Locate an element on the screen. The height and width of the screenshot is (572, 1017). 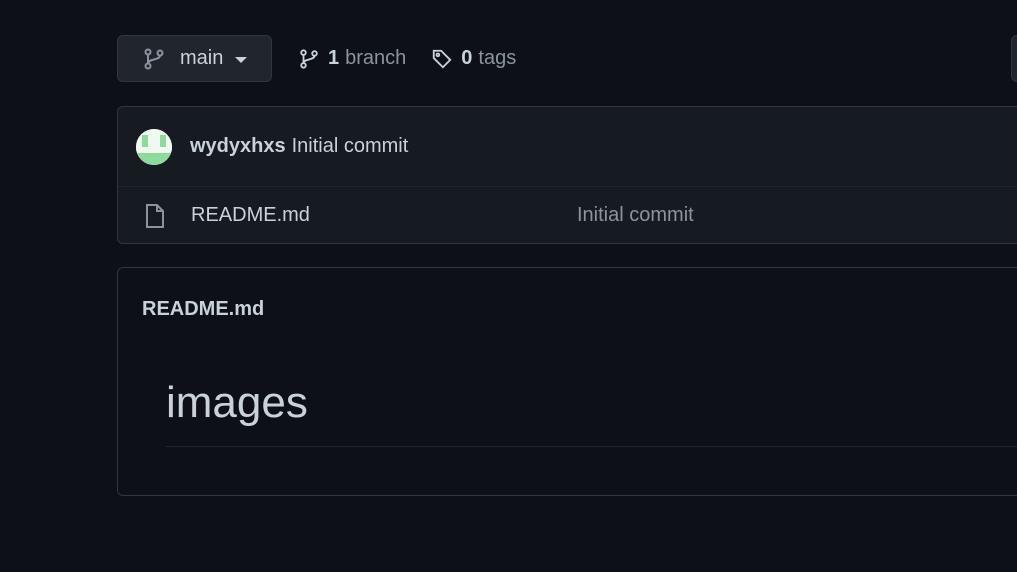
file-icon is located at coordinates (155, 215).